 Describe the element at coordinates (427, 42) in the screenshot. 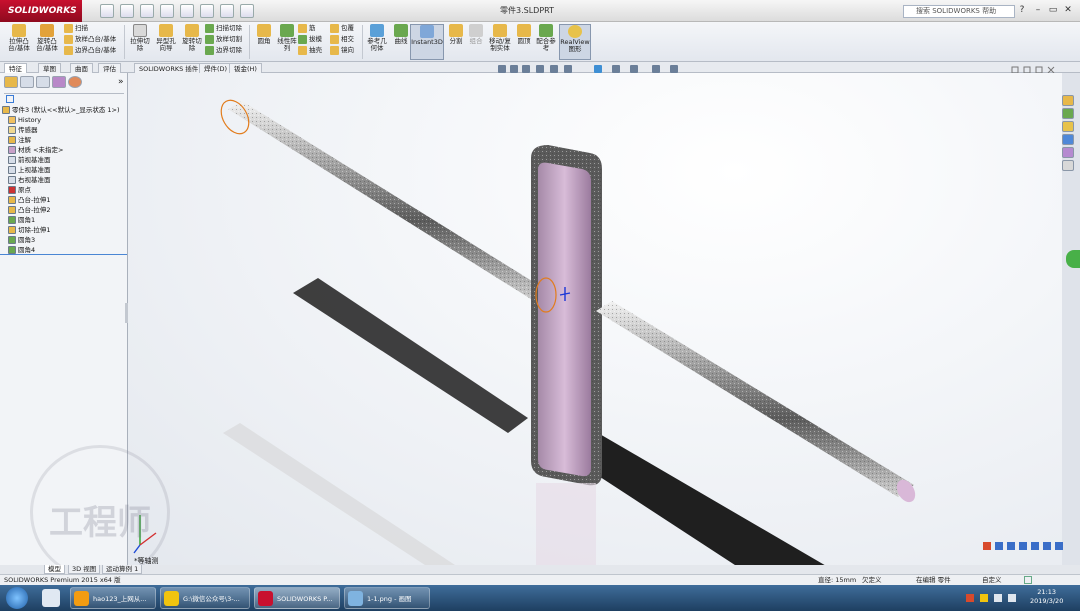

I see `instant3d-button: Instant3D` at that location.